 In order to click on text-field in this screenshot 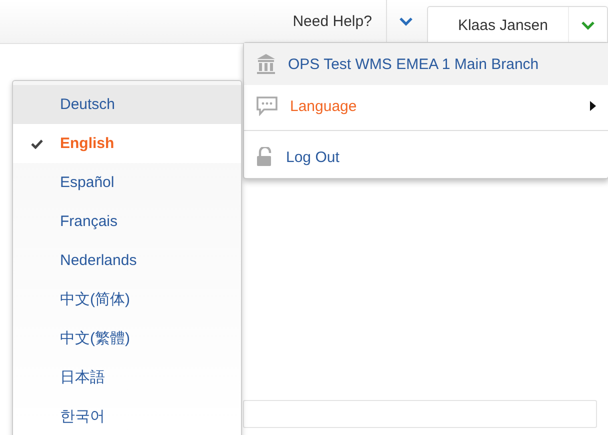, I will do `click(420, 414)`.